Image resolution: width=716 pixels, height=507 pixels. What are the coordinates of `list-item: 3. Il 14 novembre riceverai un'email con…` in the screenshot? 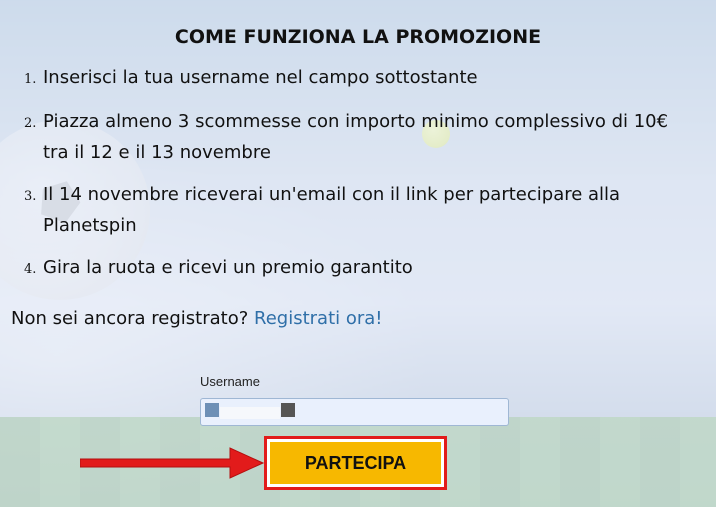 It's located at (359, 210).